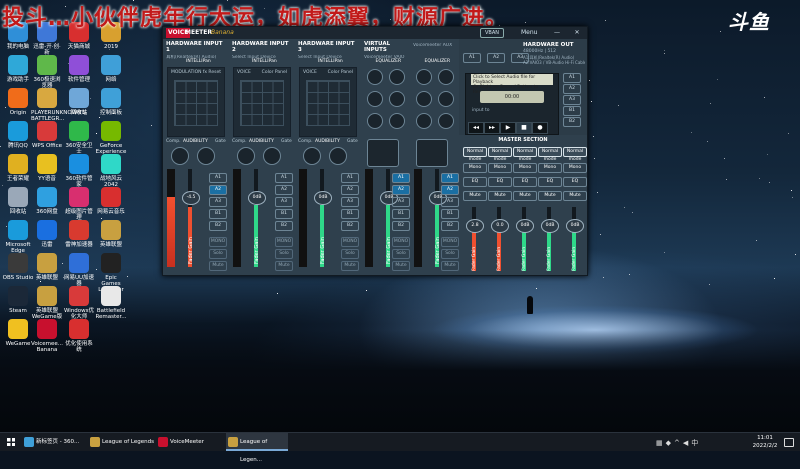  I want to click on master-fader-knob-a2: 0.0, so click(500, 226).